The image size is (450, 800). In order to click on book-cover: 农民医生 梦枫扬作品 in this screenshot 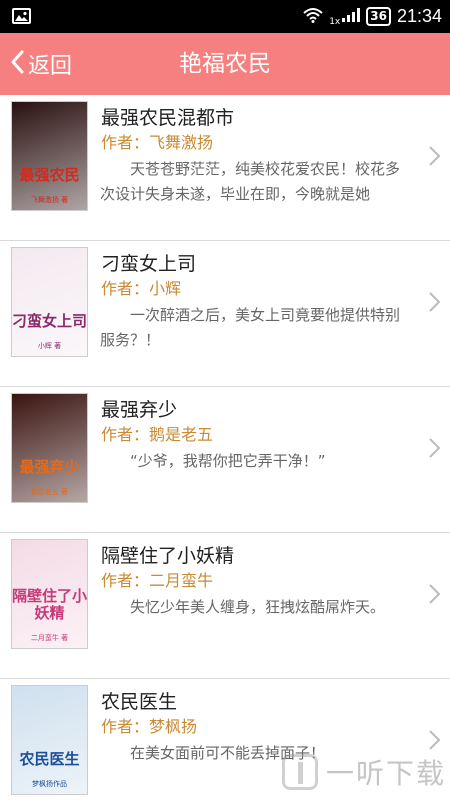, I will do `click(49, 740)`.